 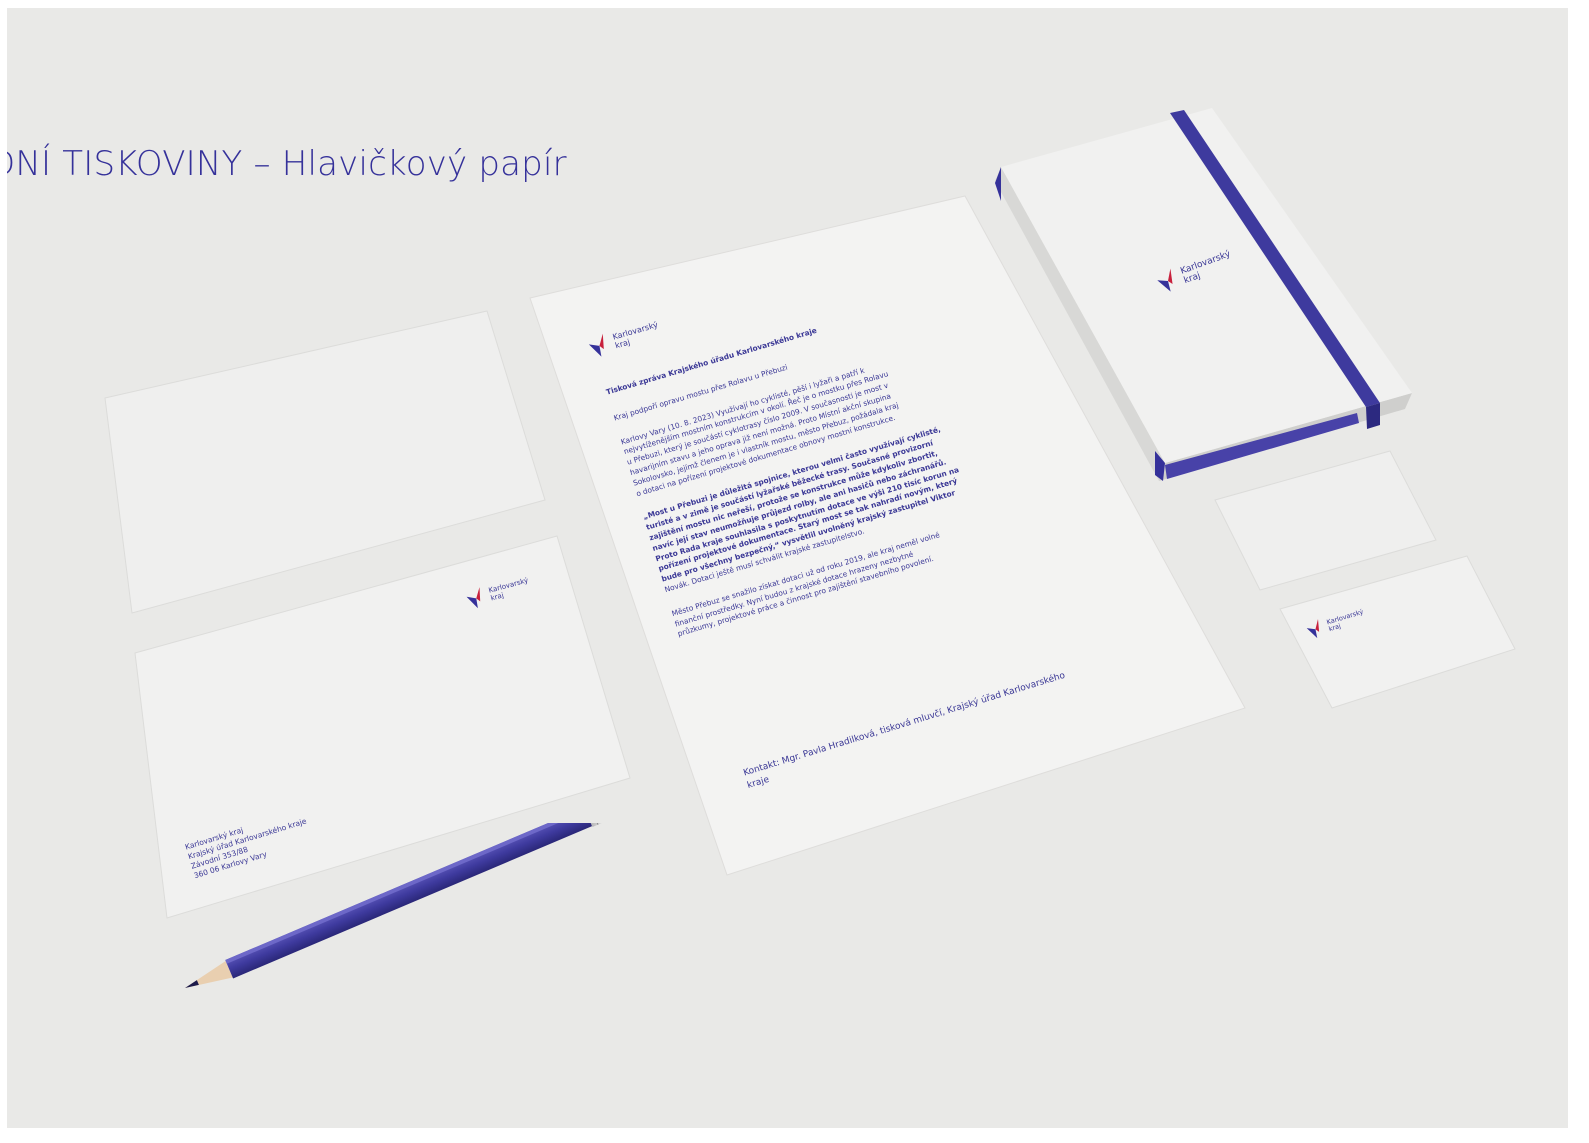 What do you see at coordinates (1203, 294) in the screenshot?
I see `notebook` at bounding box center [1203, 294].